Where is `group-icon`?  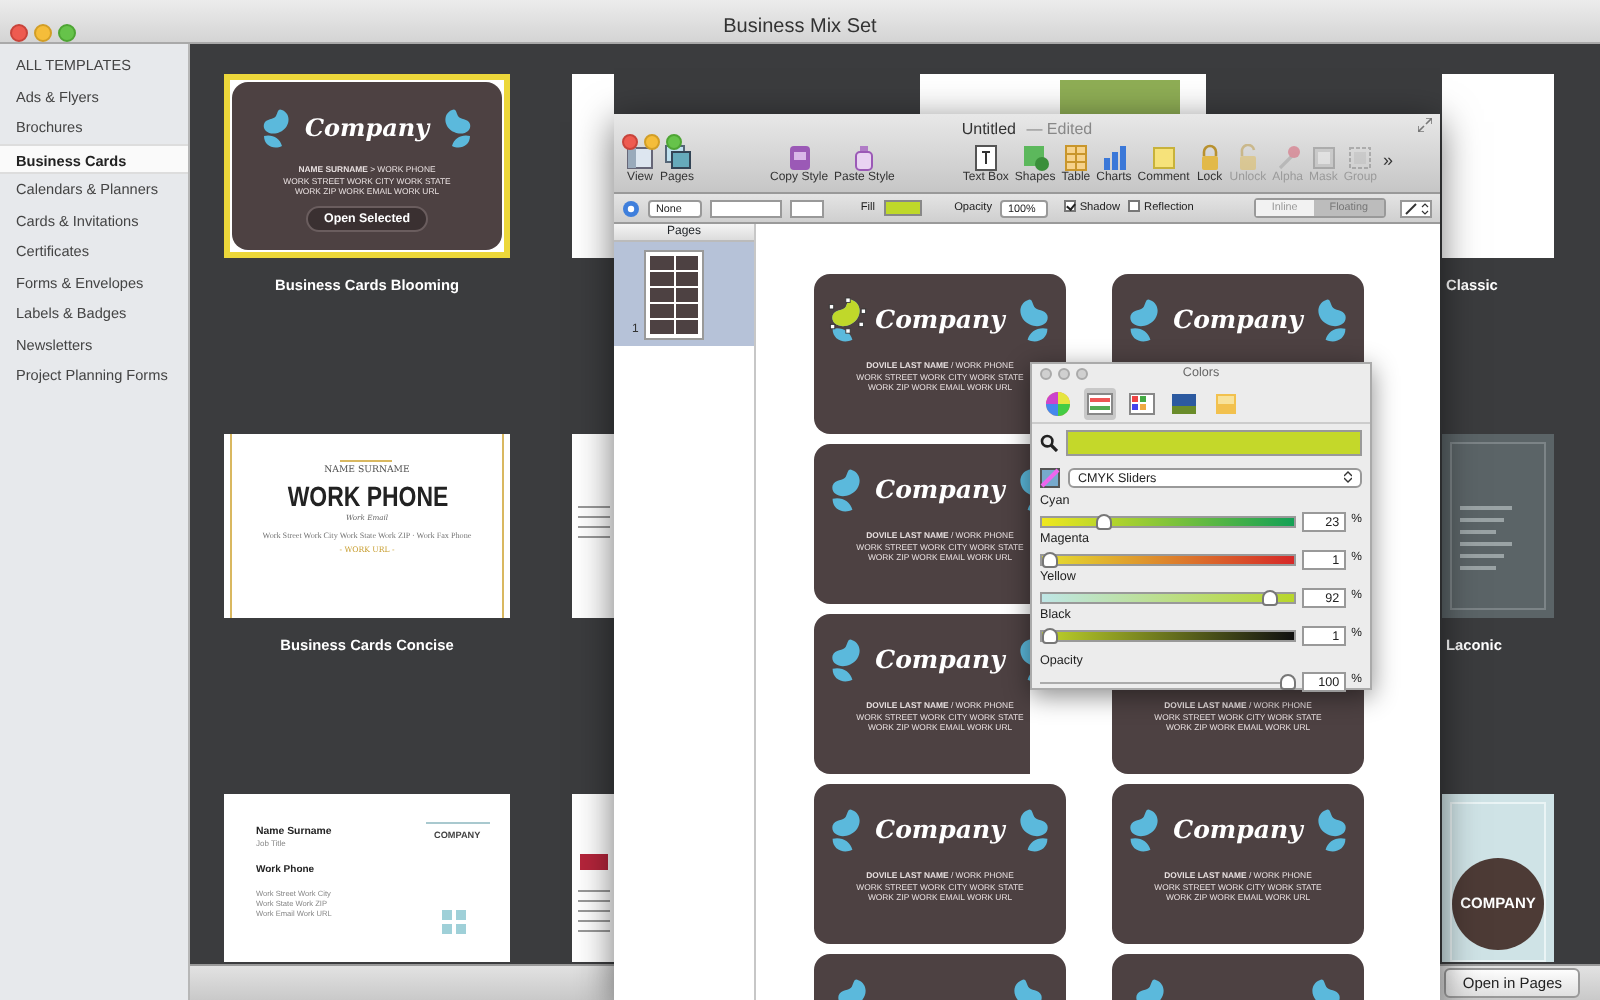 group-icon is located at coordinates (1360, 158).